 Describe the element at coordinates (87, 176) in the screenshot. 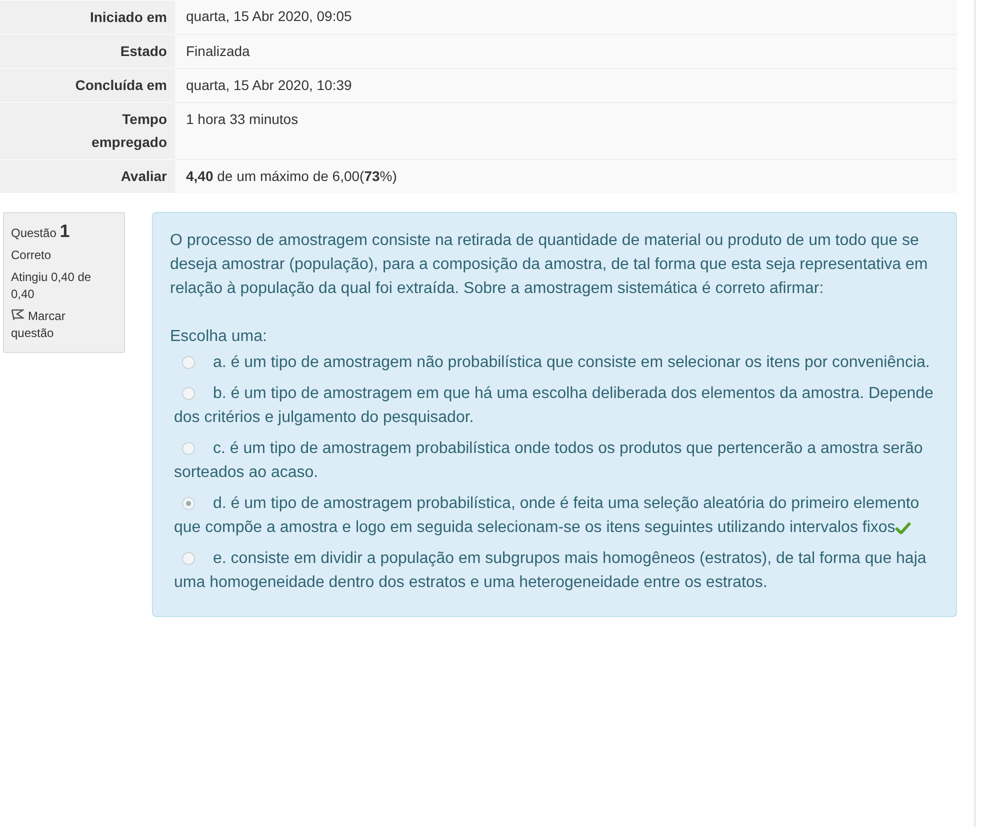

I see `summary-label: Avaliar` at that location.